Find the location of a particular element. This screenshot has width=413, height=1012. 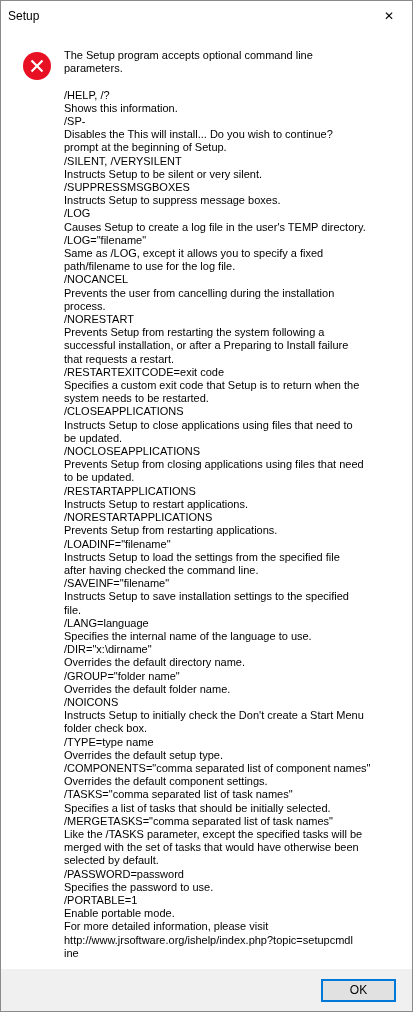

message-text: /TASKS="comma separated list of task names" is located at coordinates (179, 795).